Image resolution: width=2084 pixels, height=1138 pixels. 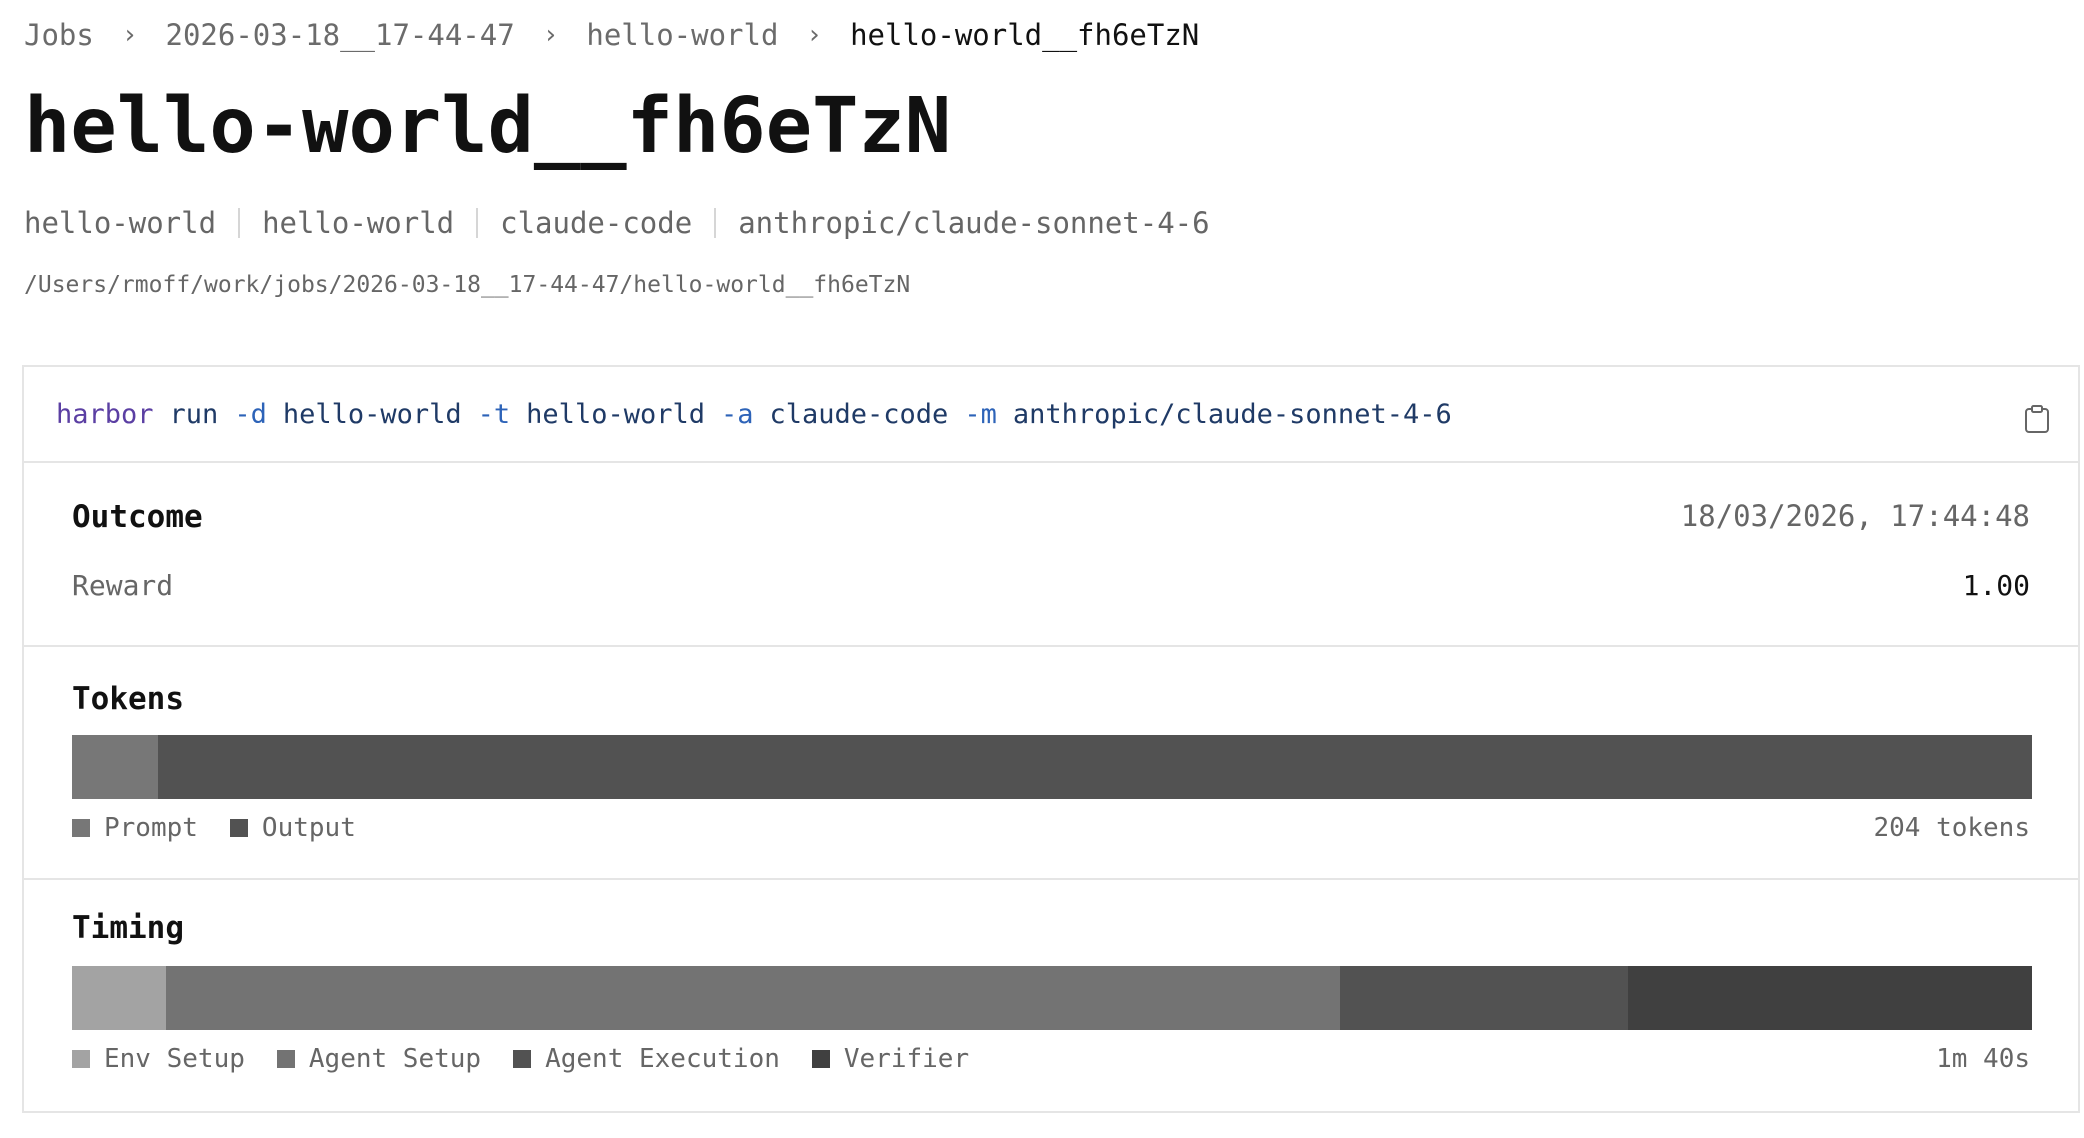 What do you see at coordinates (859, 414) in the screenshot?
I see `command-value: claude-code` at bounding box center [859, 414].